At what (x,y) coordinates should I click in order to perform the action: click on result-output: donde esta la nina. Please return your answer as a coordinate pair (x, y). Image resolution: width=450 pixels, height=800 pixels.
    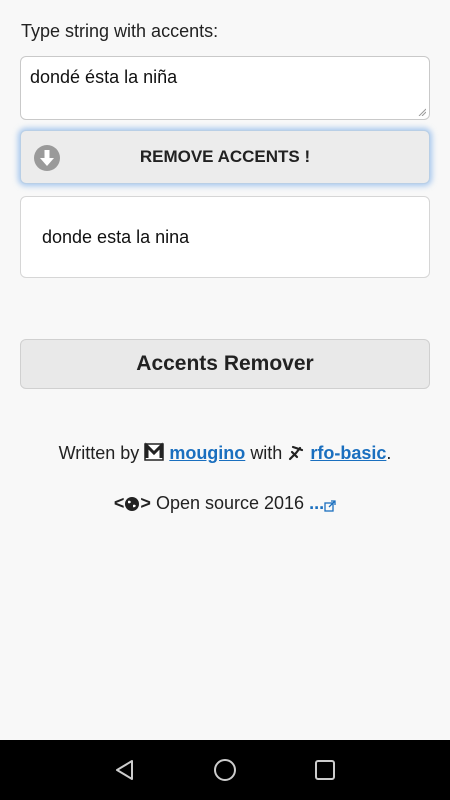
    Looking at the image, I should click on (225, 237).